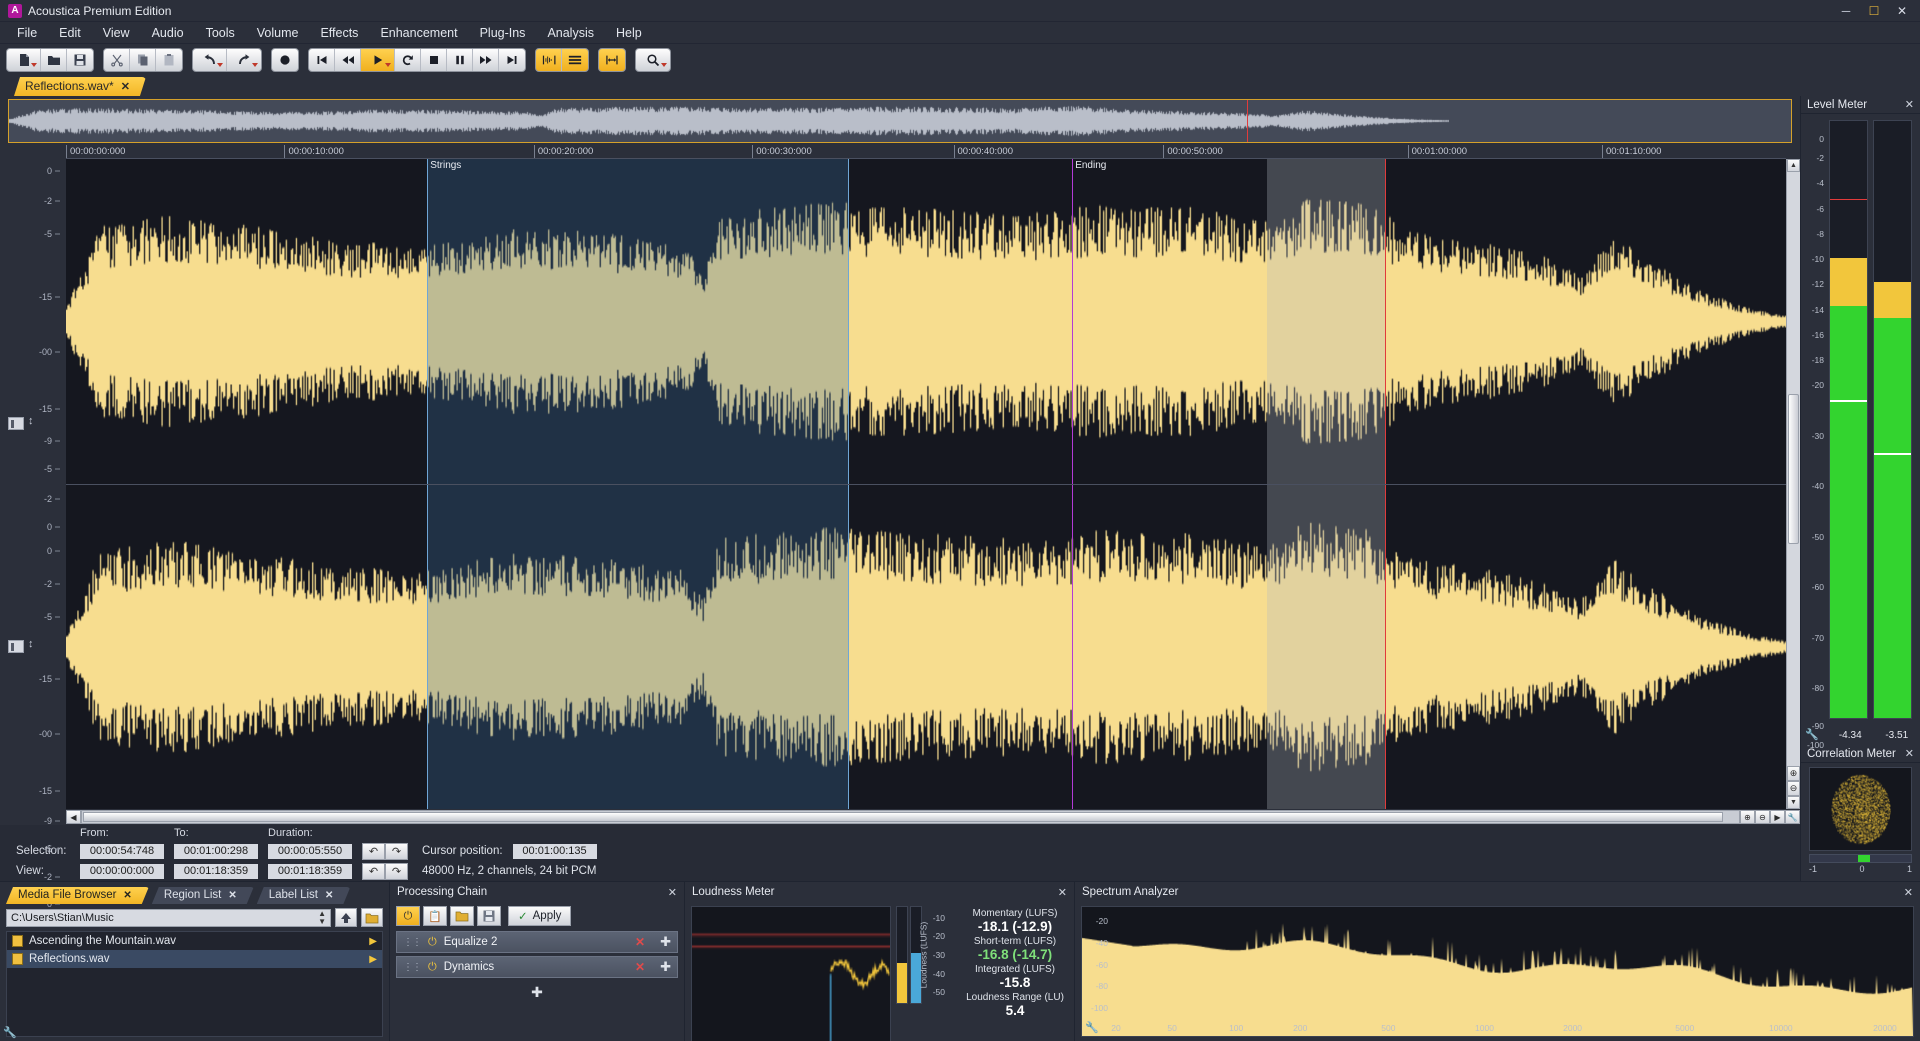 This screenshot has width=1920, height=1041. I want to click on undo-button, so click(210, 60).